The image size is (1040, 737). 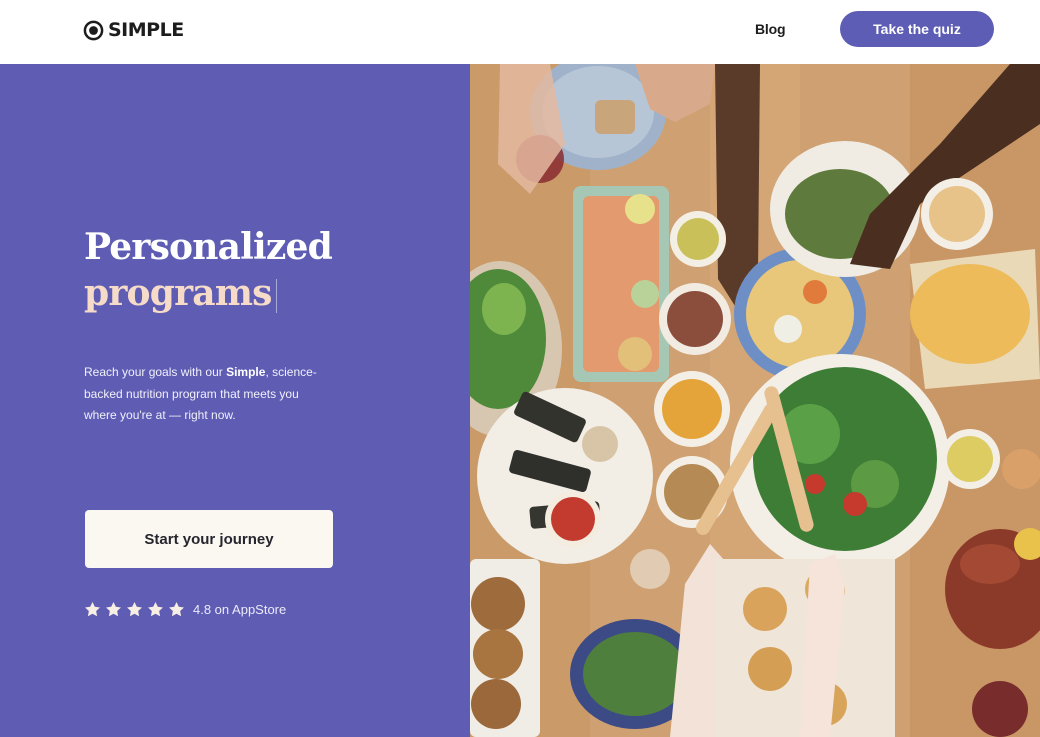 What do you see at coordinates (93, 30) in the screenshot?
I see `logo-icon` at bounding box center [93, 30].